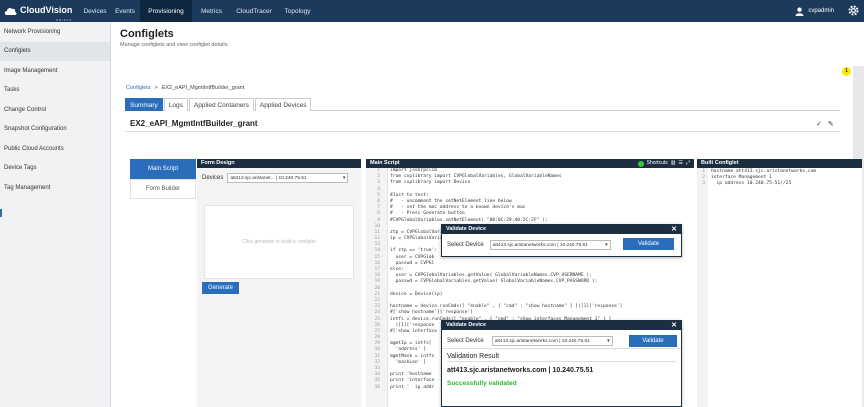 This screenshot has width=864, height=407. What do you see at coordinates (703, 184) in the screenshot?
I see `line-number: 3` at bounding box center [703, 184].